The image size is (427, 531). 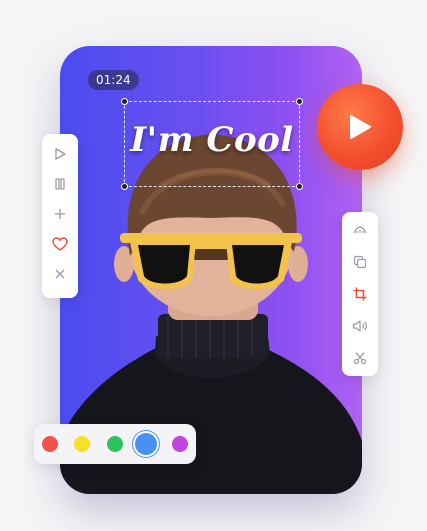 I want to click on resize-handle-bottom-left, so click(x=124, y=186).